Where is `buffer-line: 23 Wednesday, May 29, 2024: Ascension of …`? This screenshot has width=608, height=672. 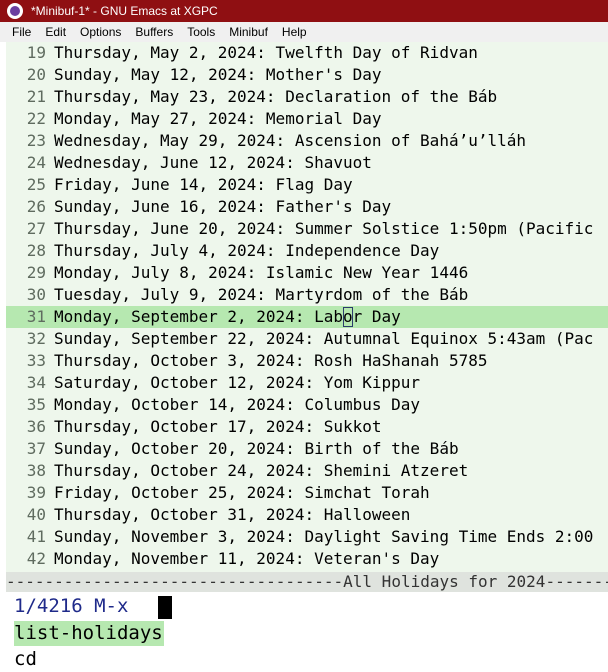 buffer-line: 23 Wednesday, May 29, 2024: Ascension of … is located at coordinates (307, 141).